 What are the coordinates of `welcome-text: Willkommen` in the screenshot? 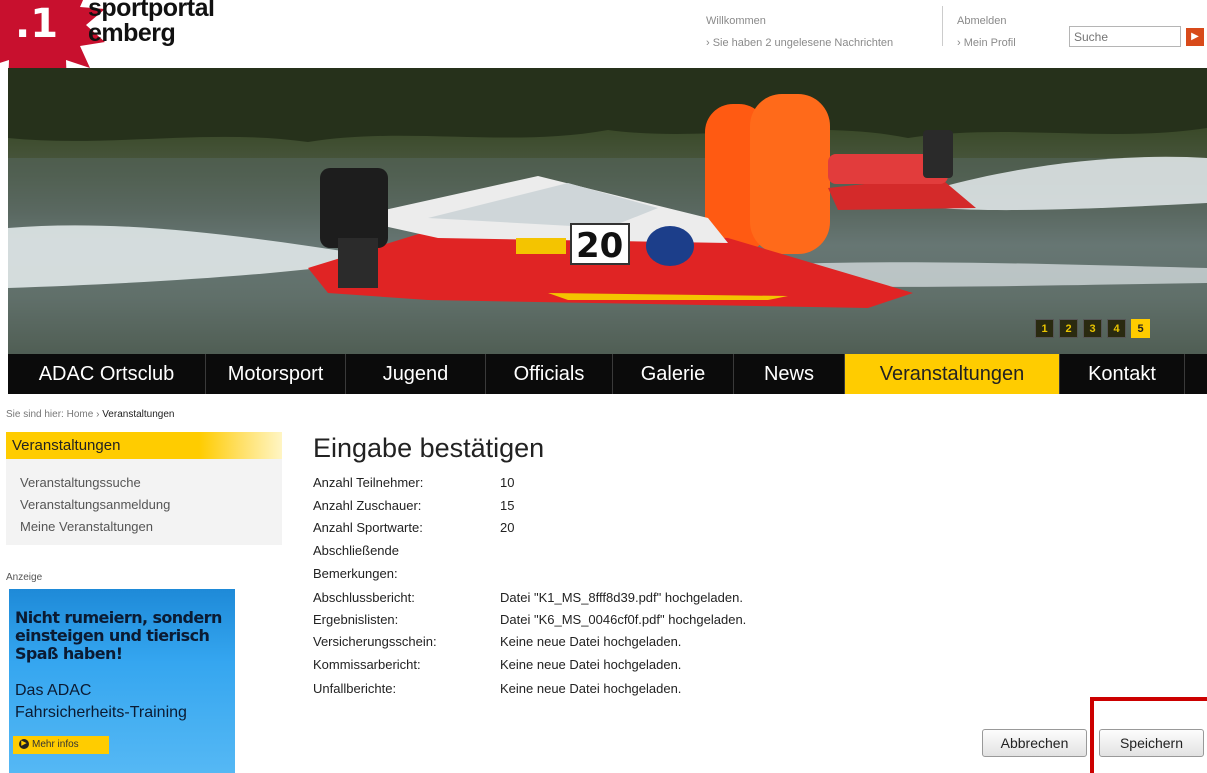 It's located at (736, 21).